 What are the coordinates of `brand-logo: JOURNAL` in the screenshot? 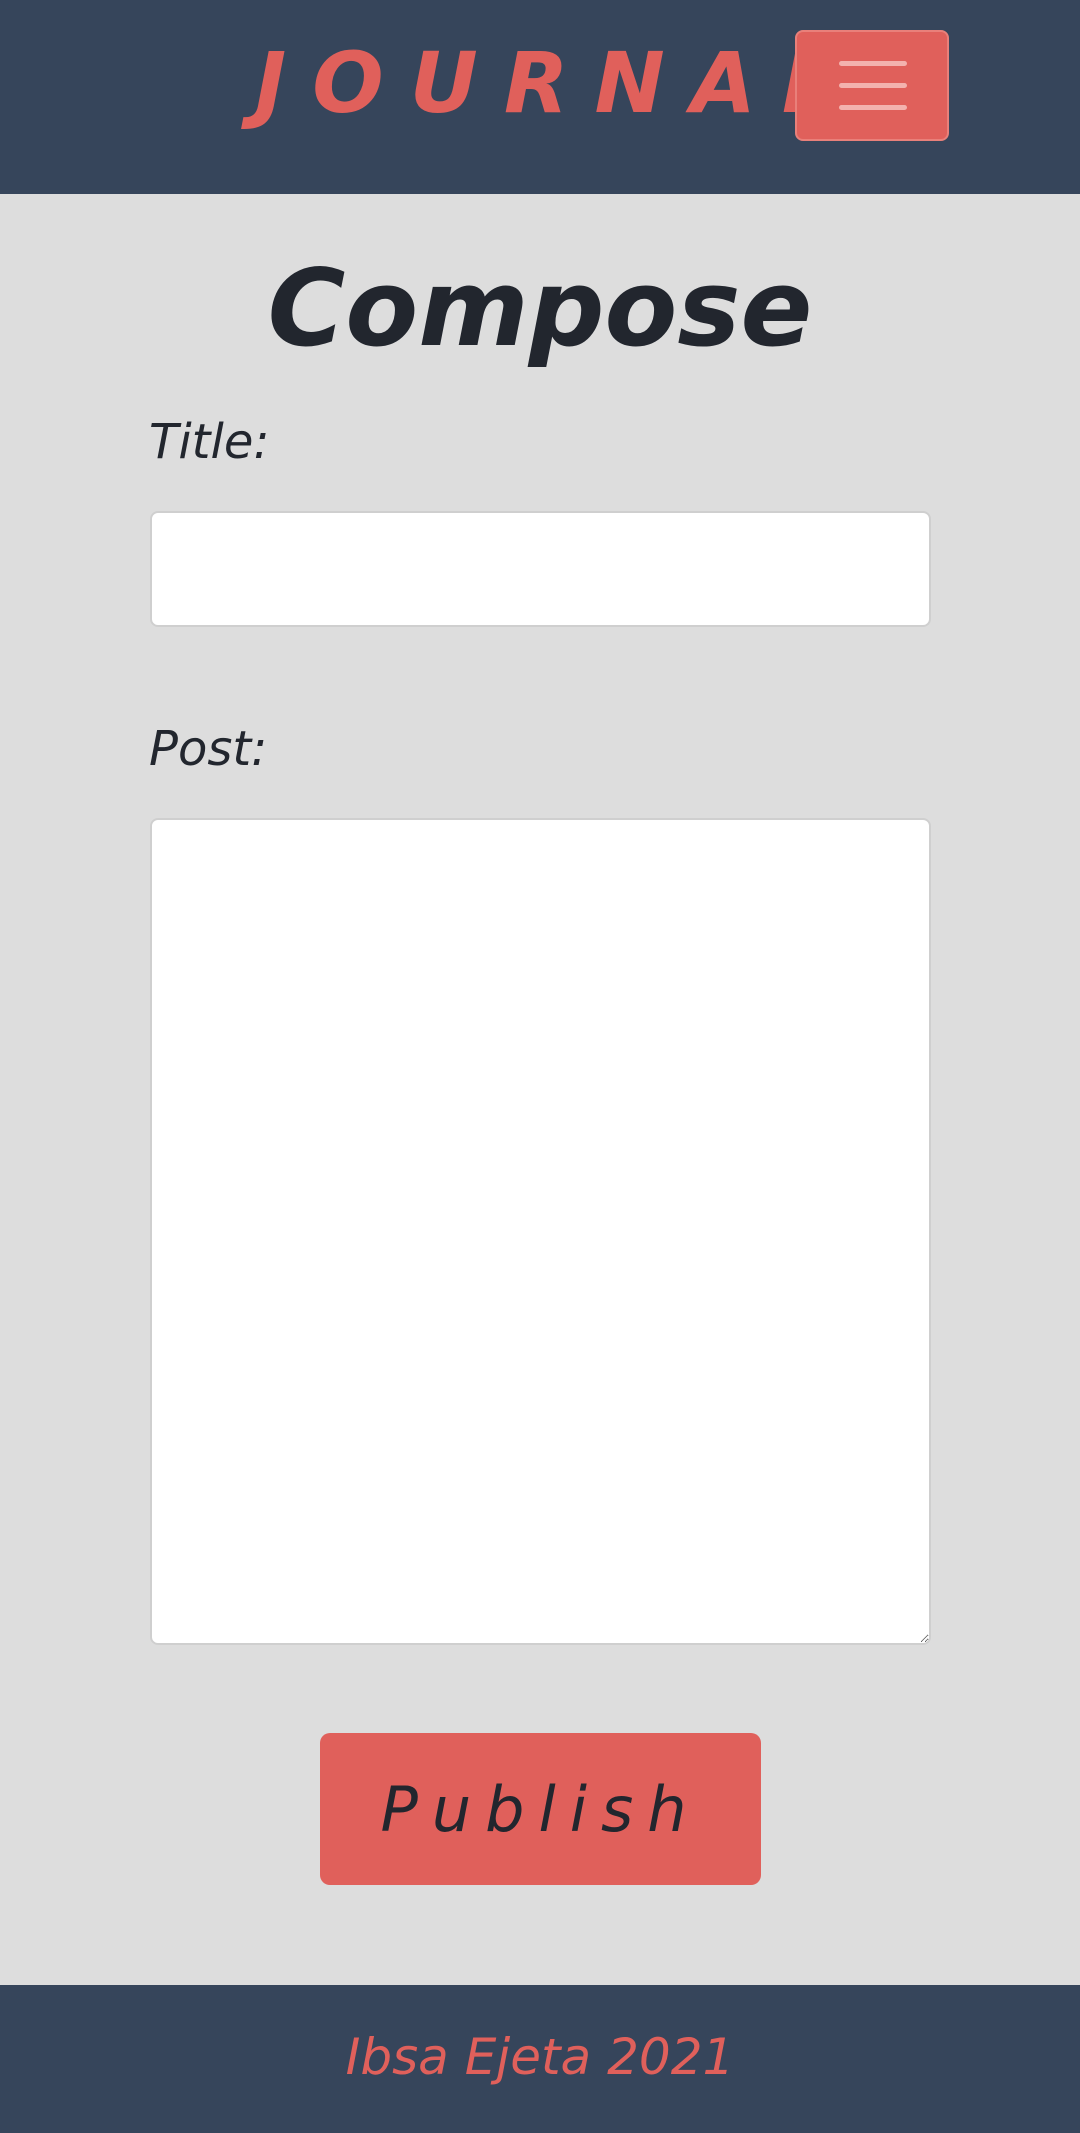 It's located at (558, 83).